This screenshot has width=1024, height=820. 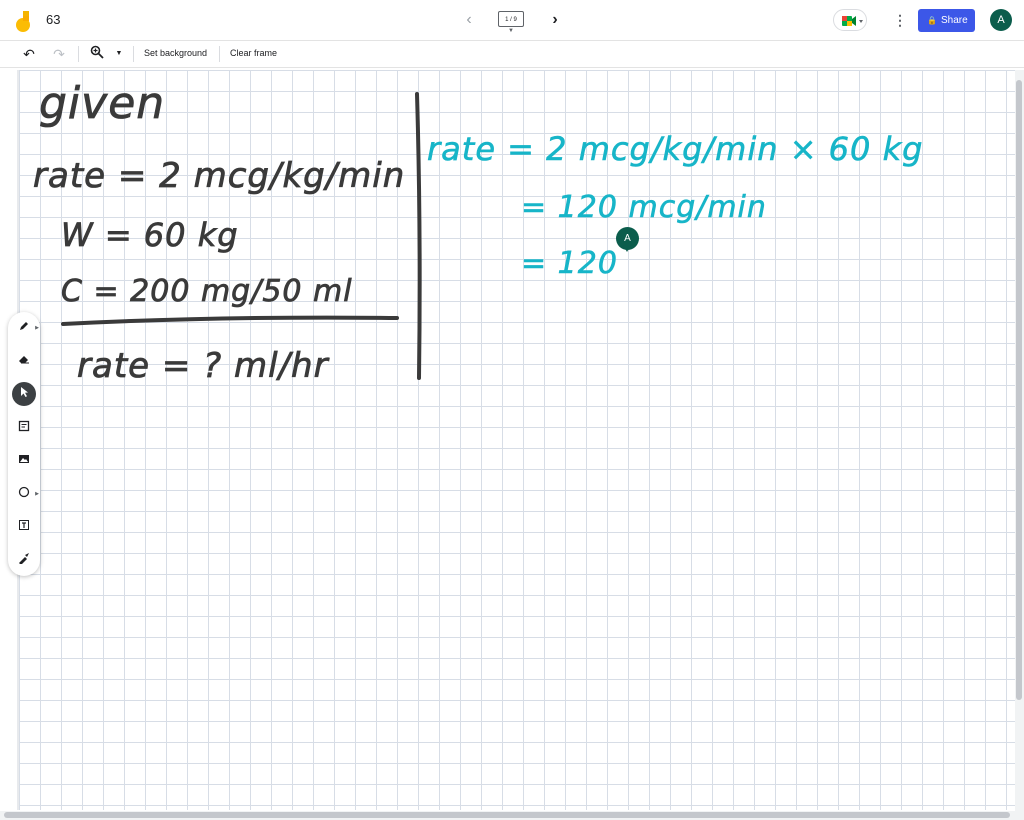 I want to click on eraser-tool, so click(x=24, y=361).